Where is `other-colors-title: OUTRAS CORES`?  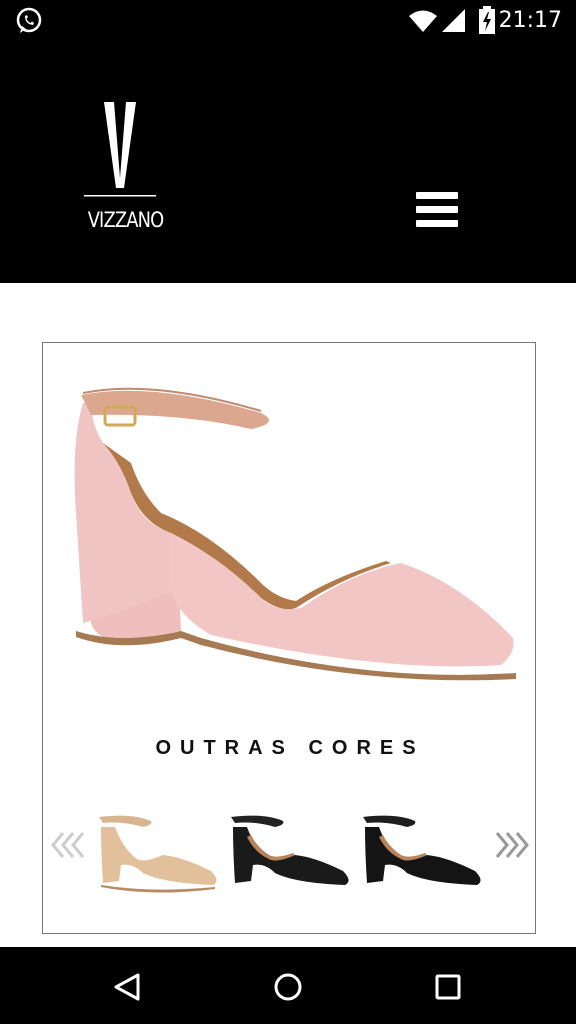 other-colors-title: OUTRAS CORES is located at coordinates (290, 748).